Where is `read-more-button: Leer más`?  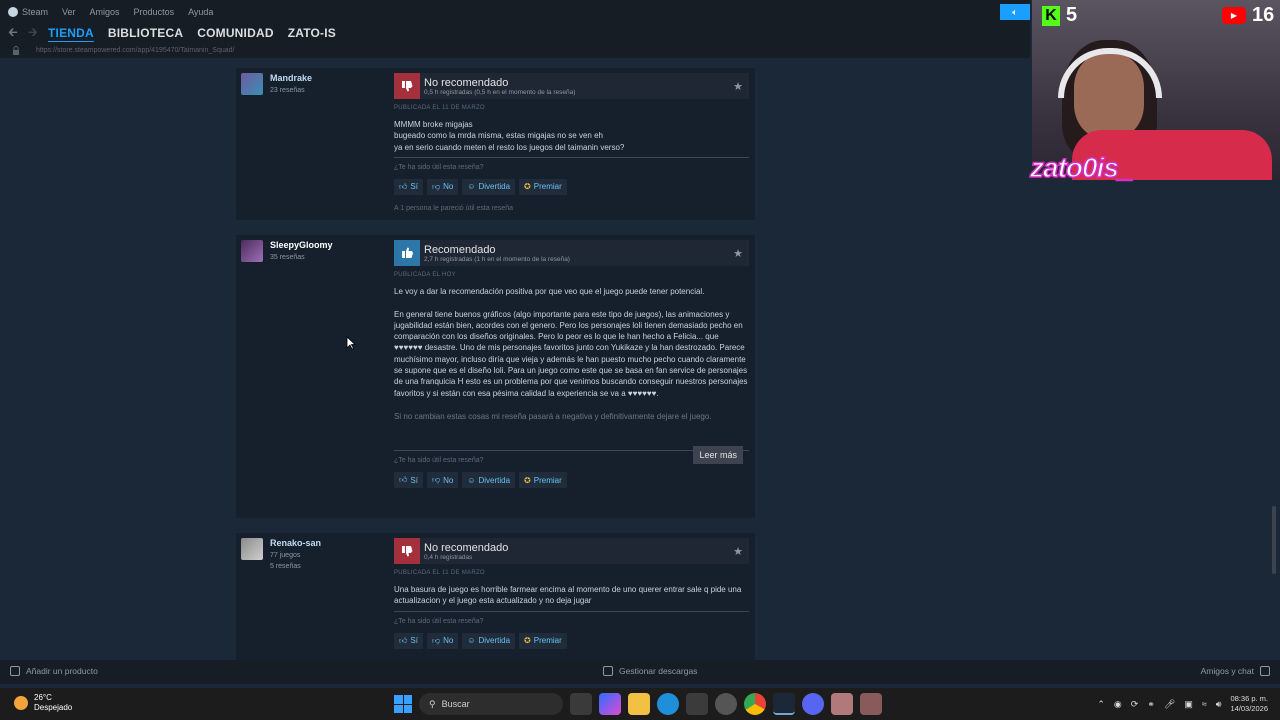 read-more-button: Leer más is located at coordinates (718, 455).